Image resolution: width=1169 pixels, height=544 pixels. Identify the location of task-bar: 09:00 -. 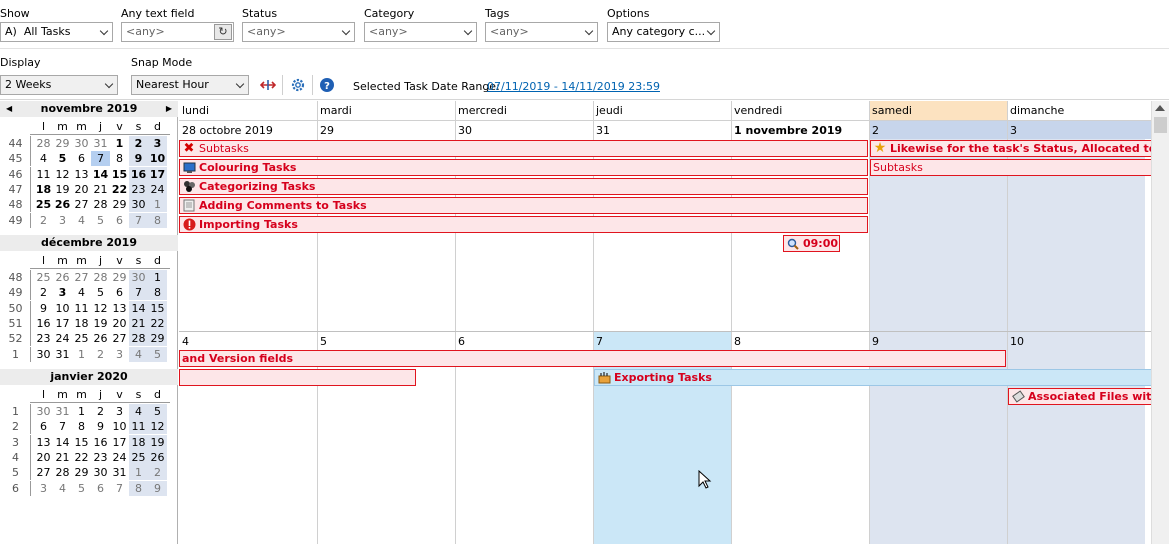
(811, 243).